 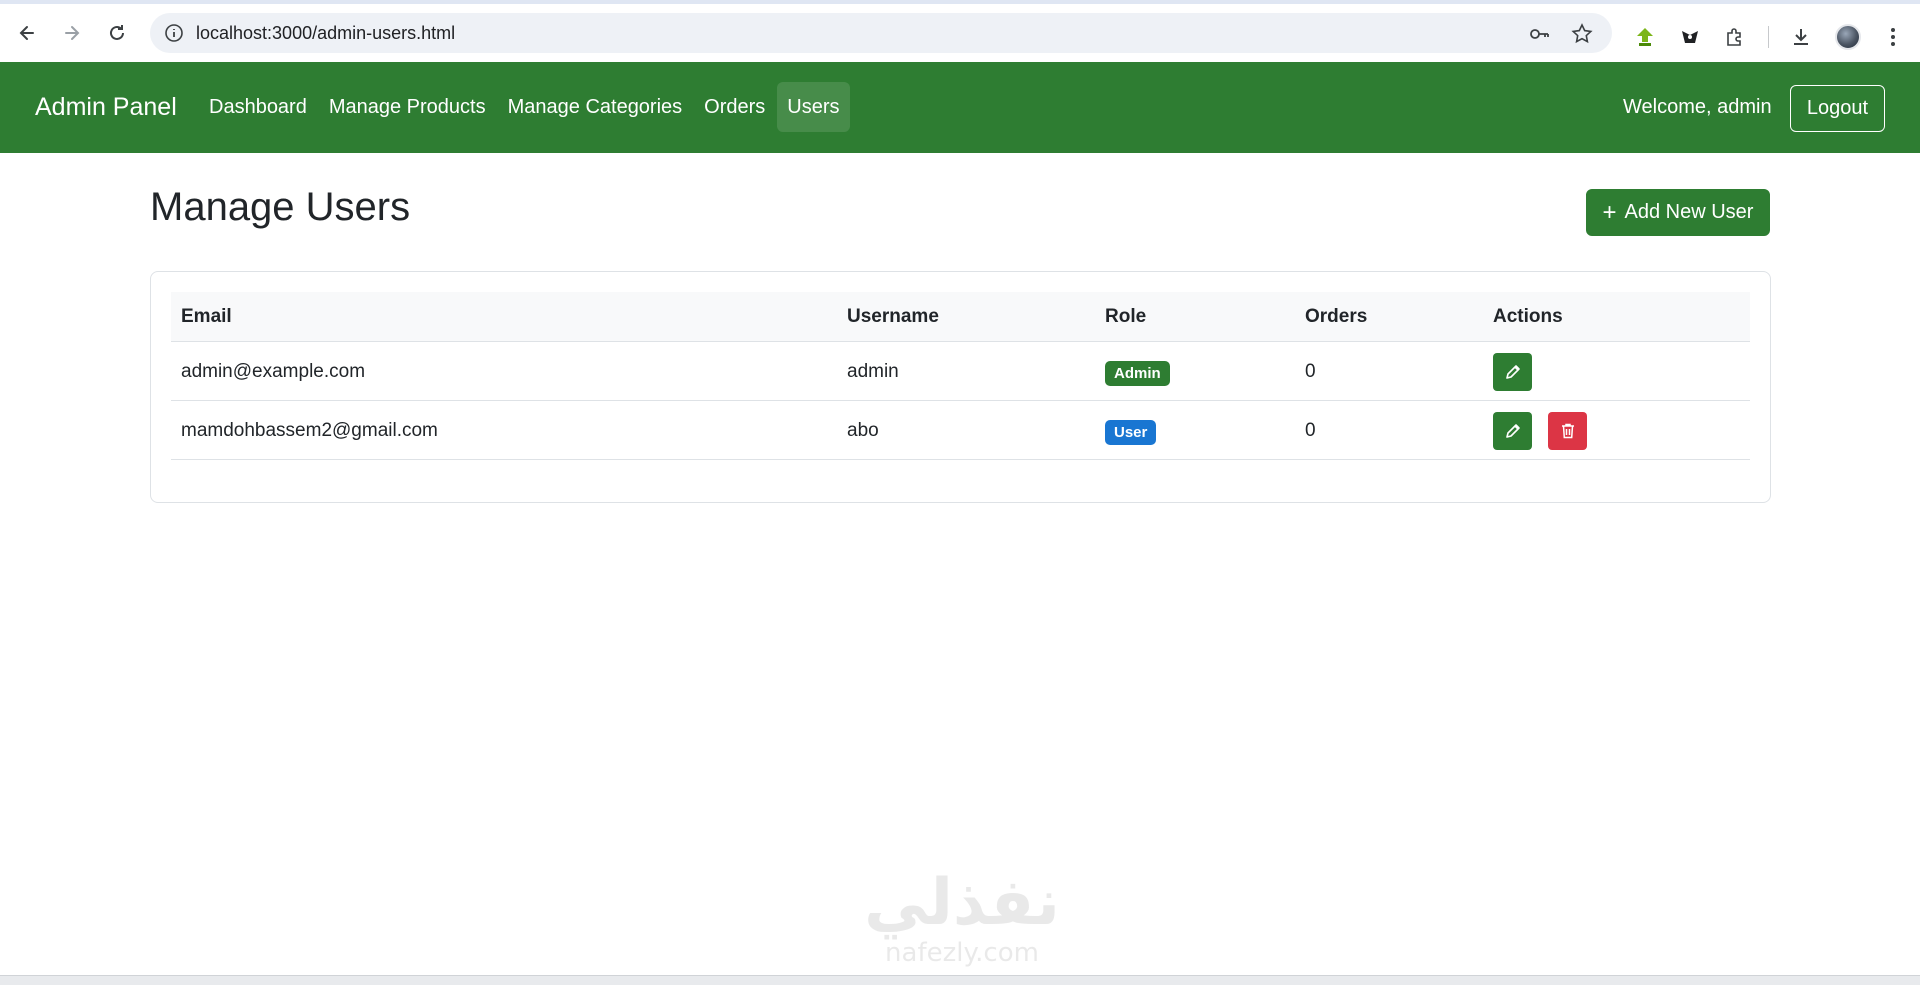 I want to click on add-new-user-button: + Add New User, so click(x=1678, y=212).